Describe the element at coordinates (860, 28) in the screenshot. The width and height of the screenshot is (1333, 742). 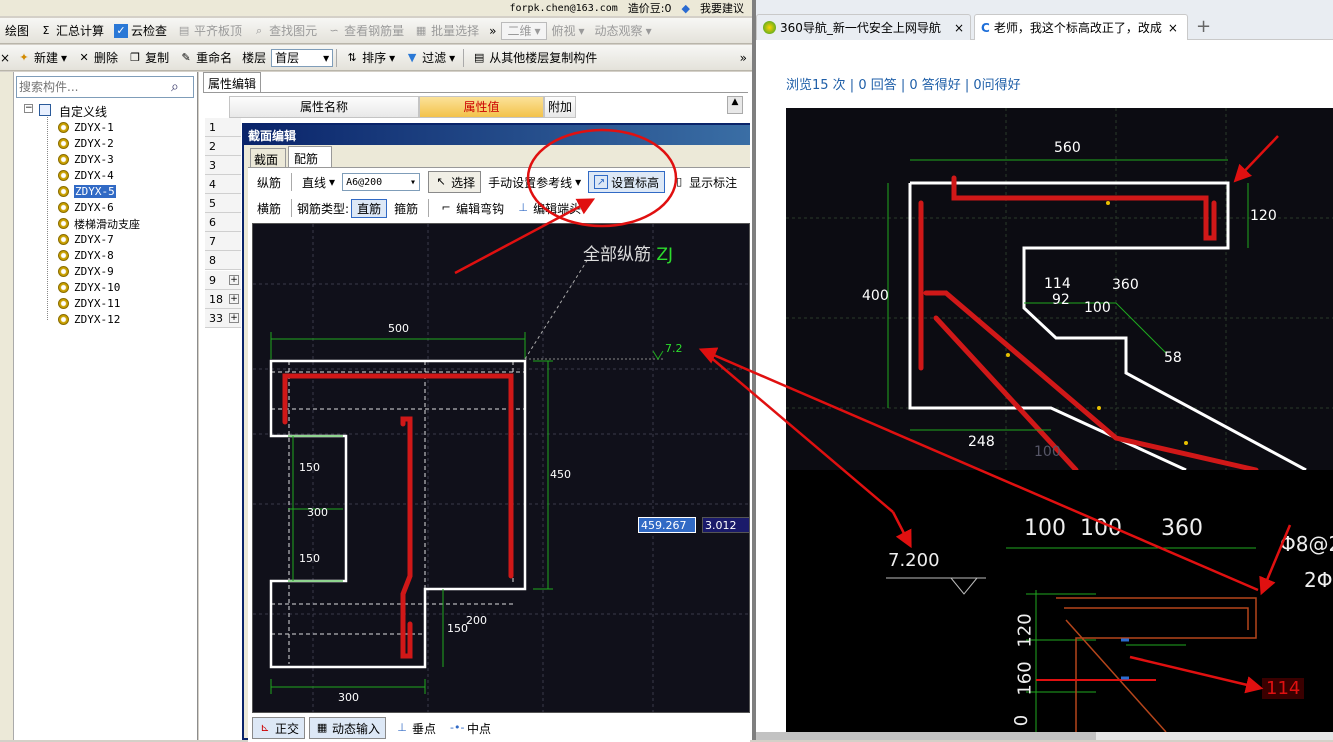
I see `tab-title: 360导航_新一代安全上网导航` at that location.